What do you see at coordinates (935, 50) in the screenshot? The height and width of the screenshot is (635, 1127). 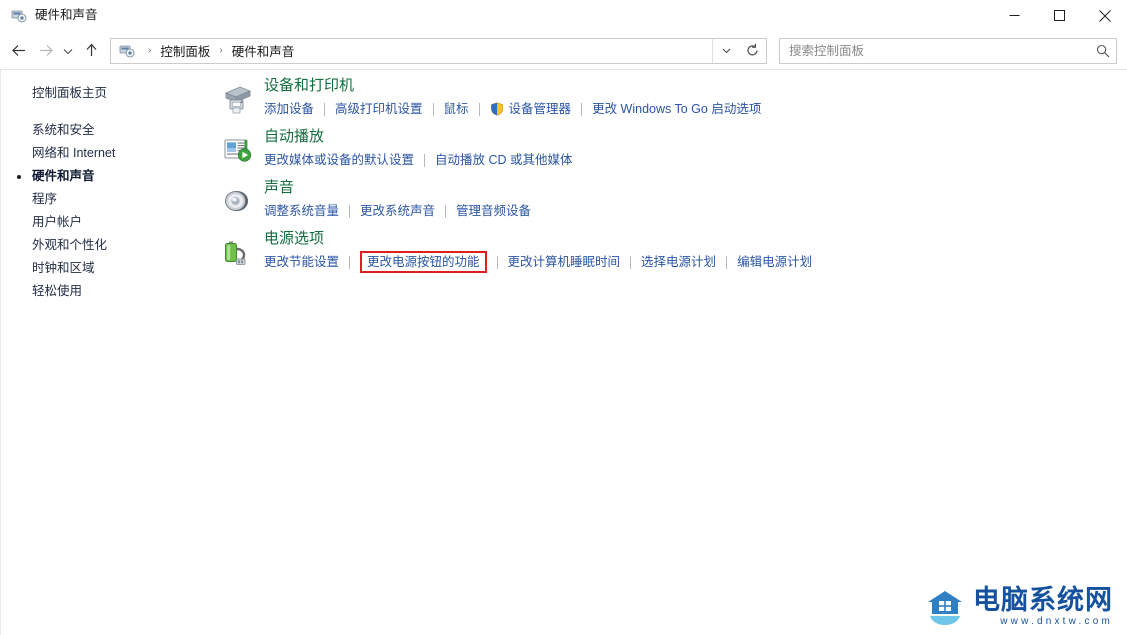 I see `search-input` at bounding box center [935, 50].